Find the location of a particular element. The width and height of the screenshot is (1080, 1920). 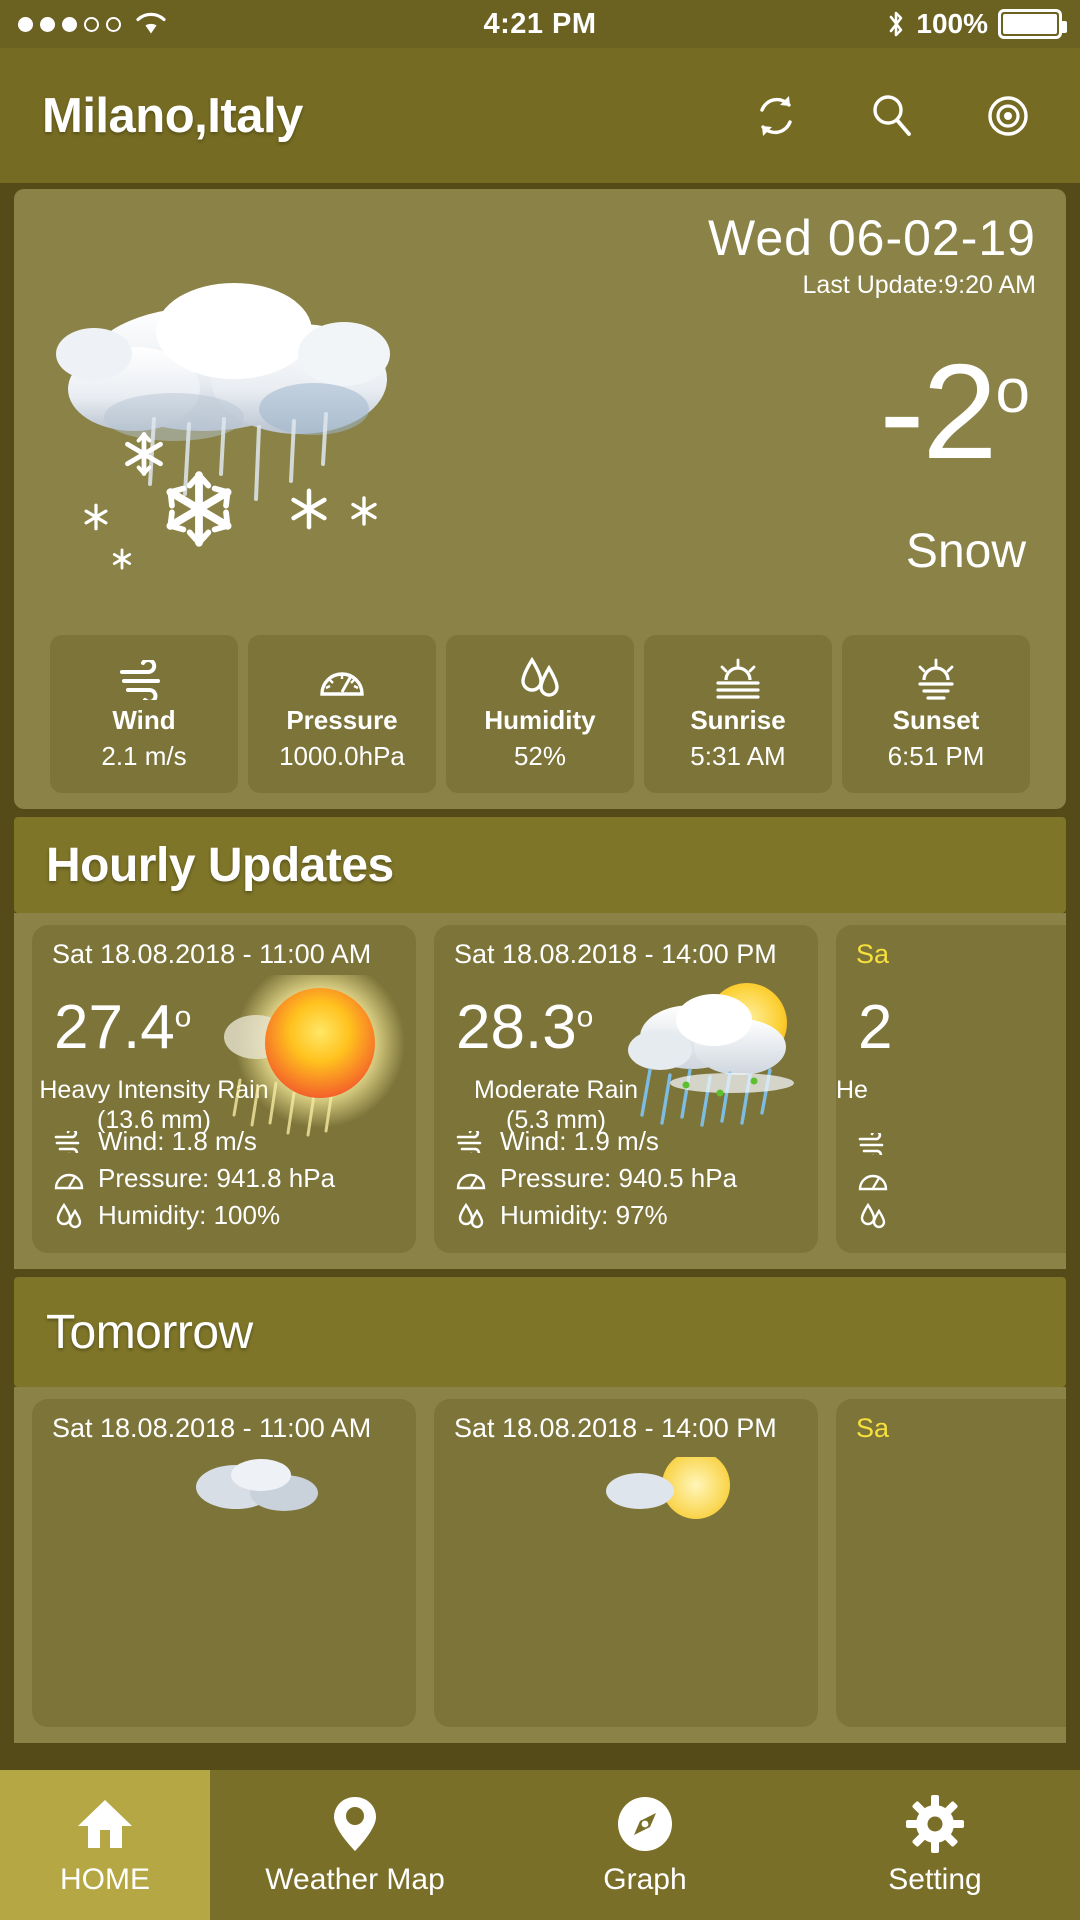

stat-label: Sunrise is located at coordinates (738, 720).